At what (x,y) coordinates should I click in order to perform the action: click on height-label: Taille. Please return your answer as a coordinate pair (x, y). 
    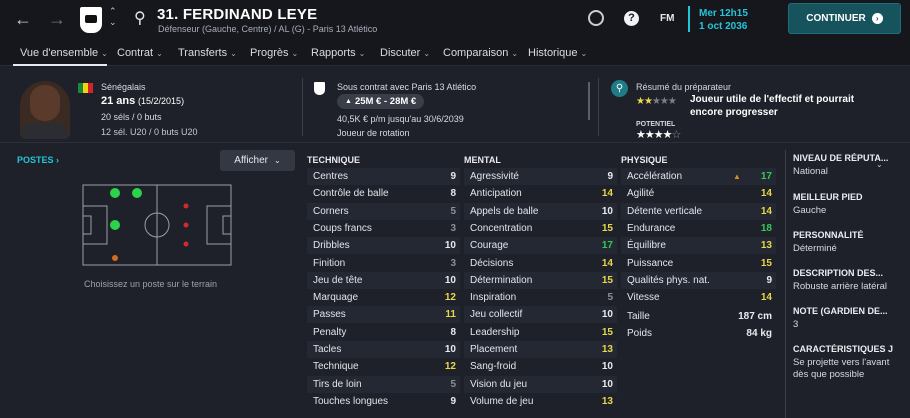
    Looking at the image, I should click on (638, 316).